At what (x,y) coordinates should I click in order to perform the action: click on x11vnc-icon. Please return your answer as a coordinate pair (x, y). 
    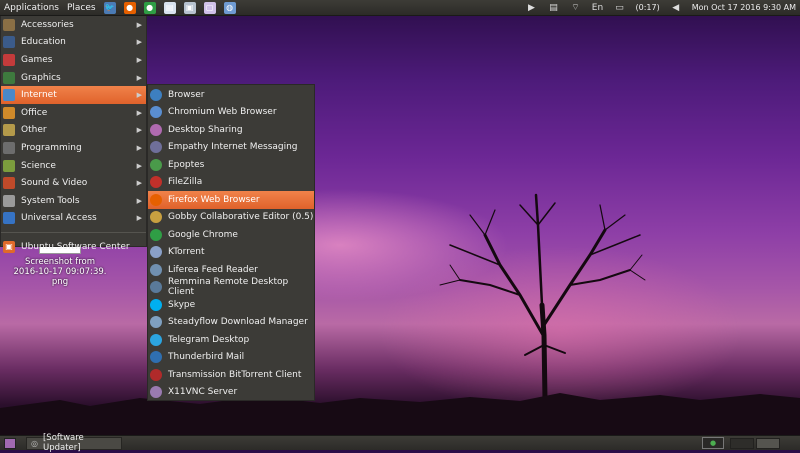
    Looking at the image, I should click on (156, 392).